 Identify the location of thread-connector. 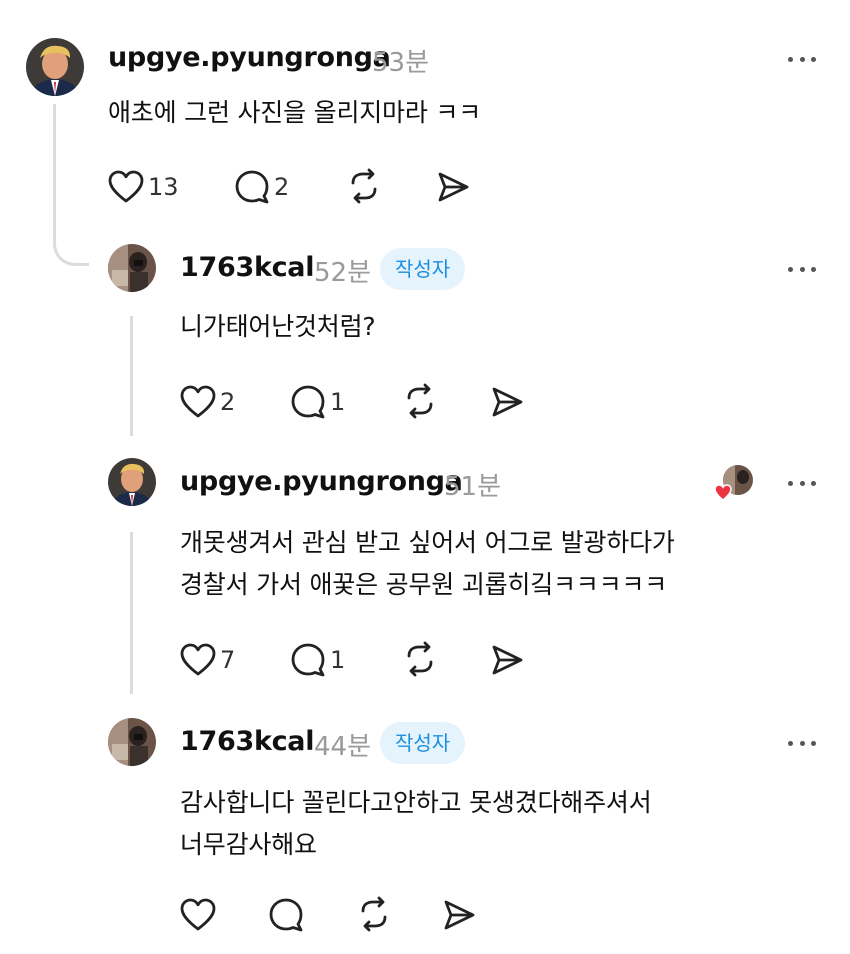
(71, 243).